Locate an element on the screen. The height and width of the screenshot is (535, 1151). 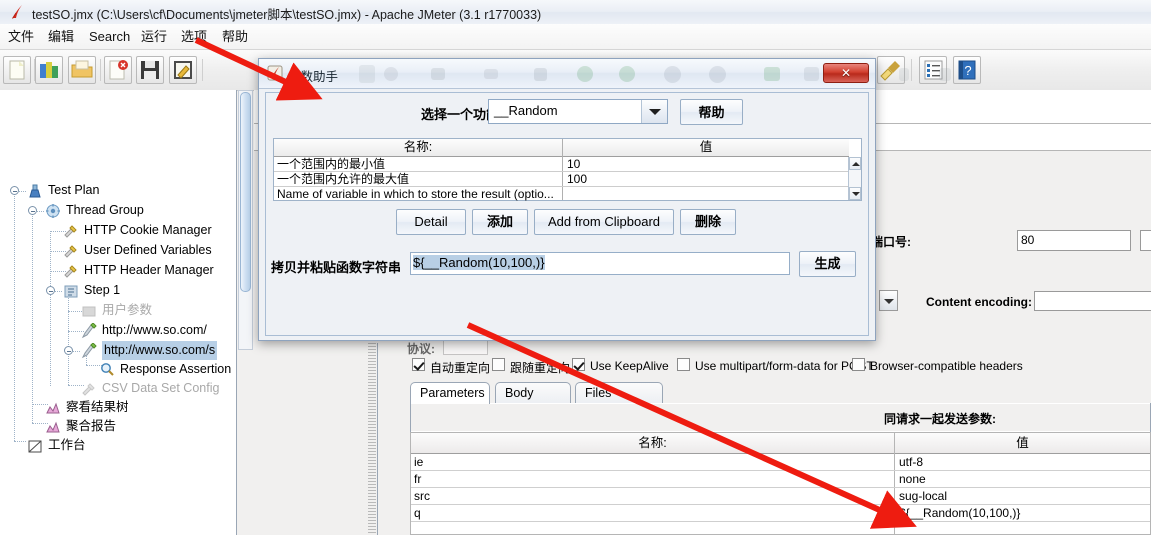
tree-toggle-thread-group is located at coordinates (32, 210).